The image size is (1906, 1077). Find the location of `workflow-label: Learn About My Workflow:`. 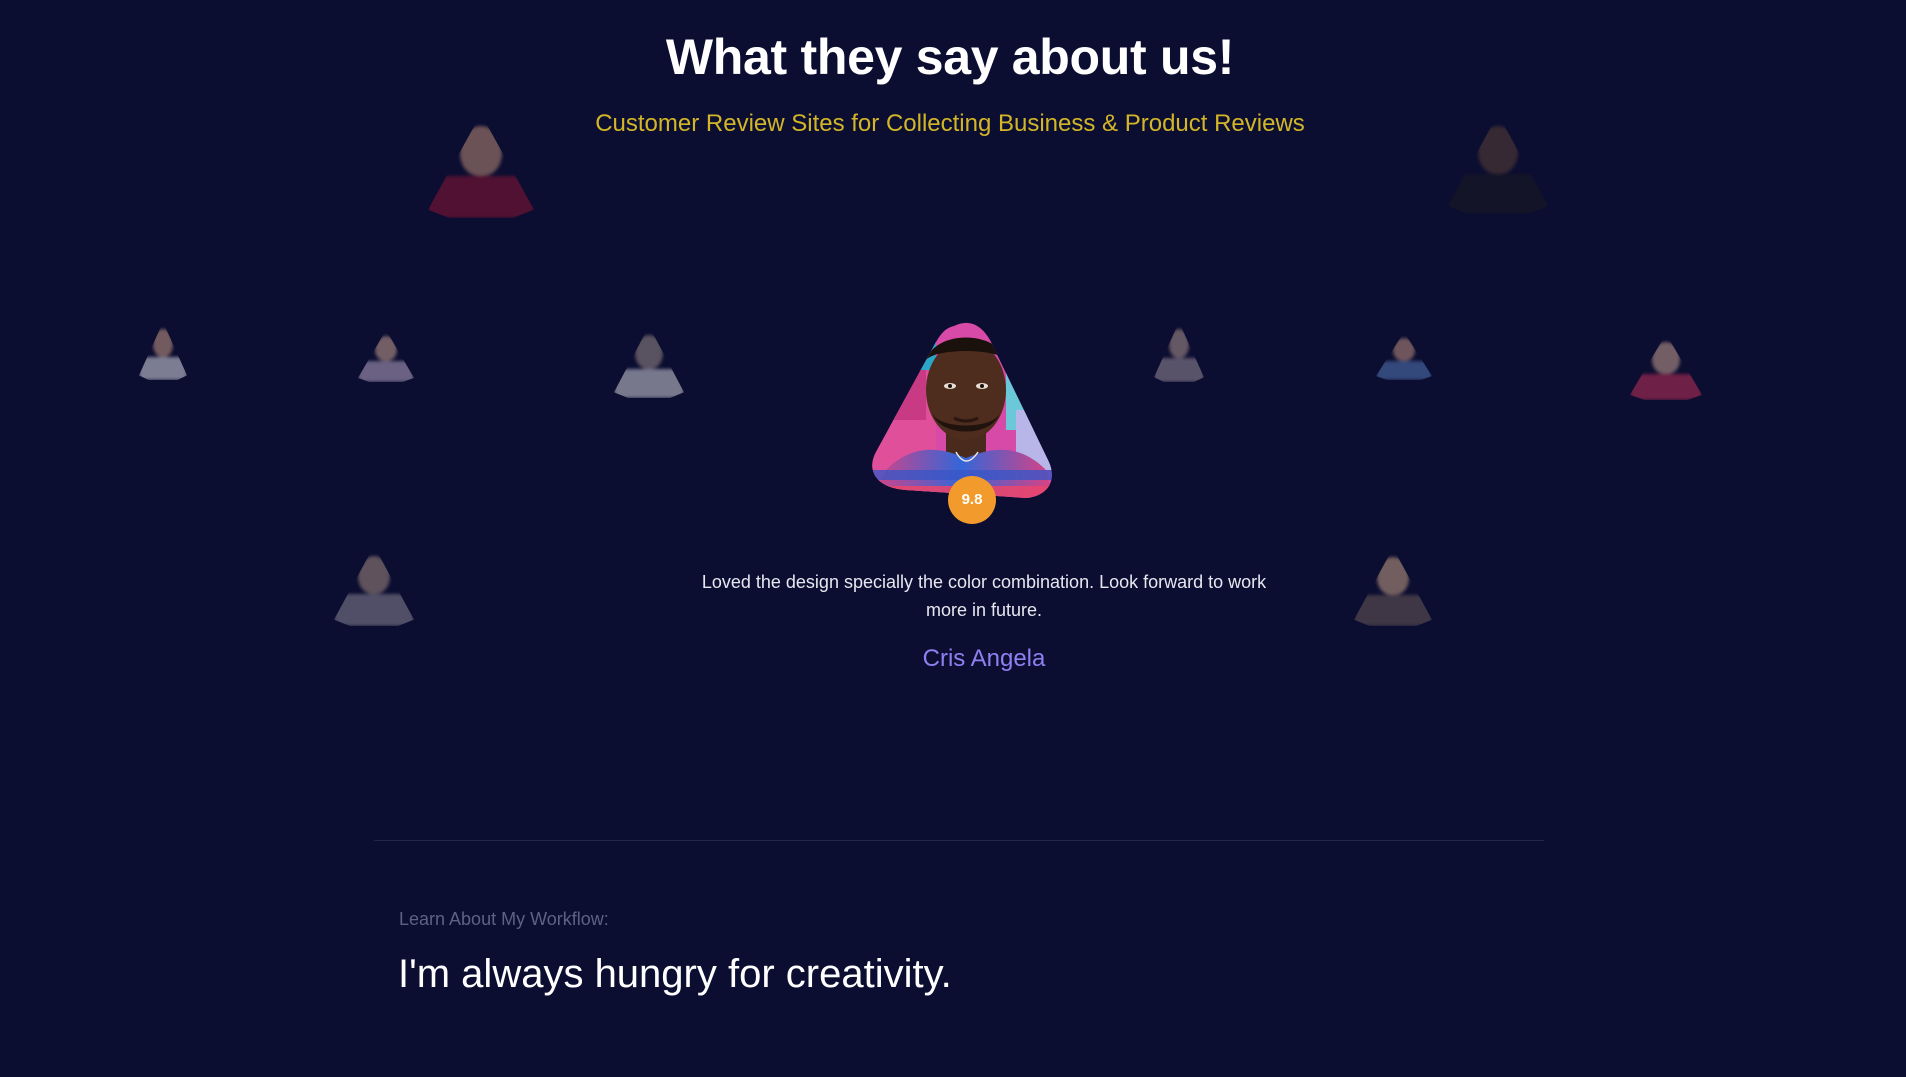

workflow-label: Learn About My Workflow: is located at coordinates (504, 919).